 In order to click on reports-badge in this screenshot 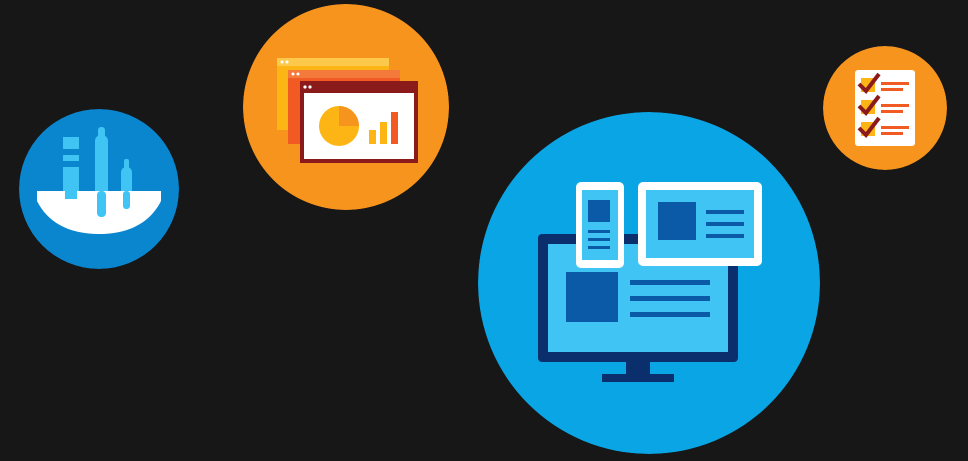, I will do `click(346, 107)`.